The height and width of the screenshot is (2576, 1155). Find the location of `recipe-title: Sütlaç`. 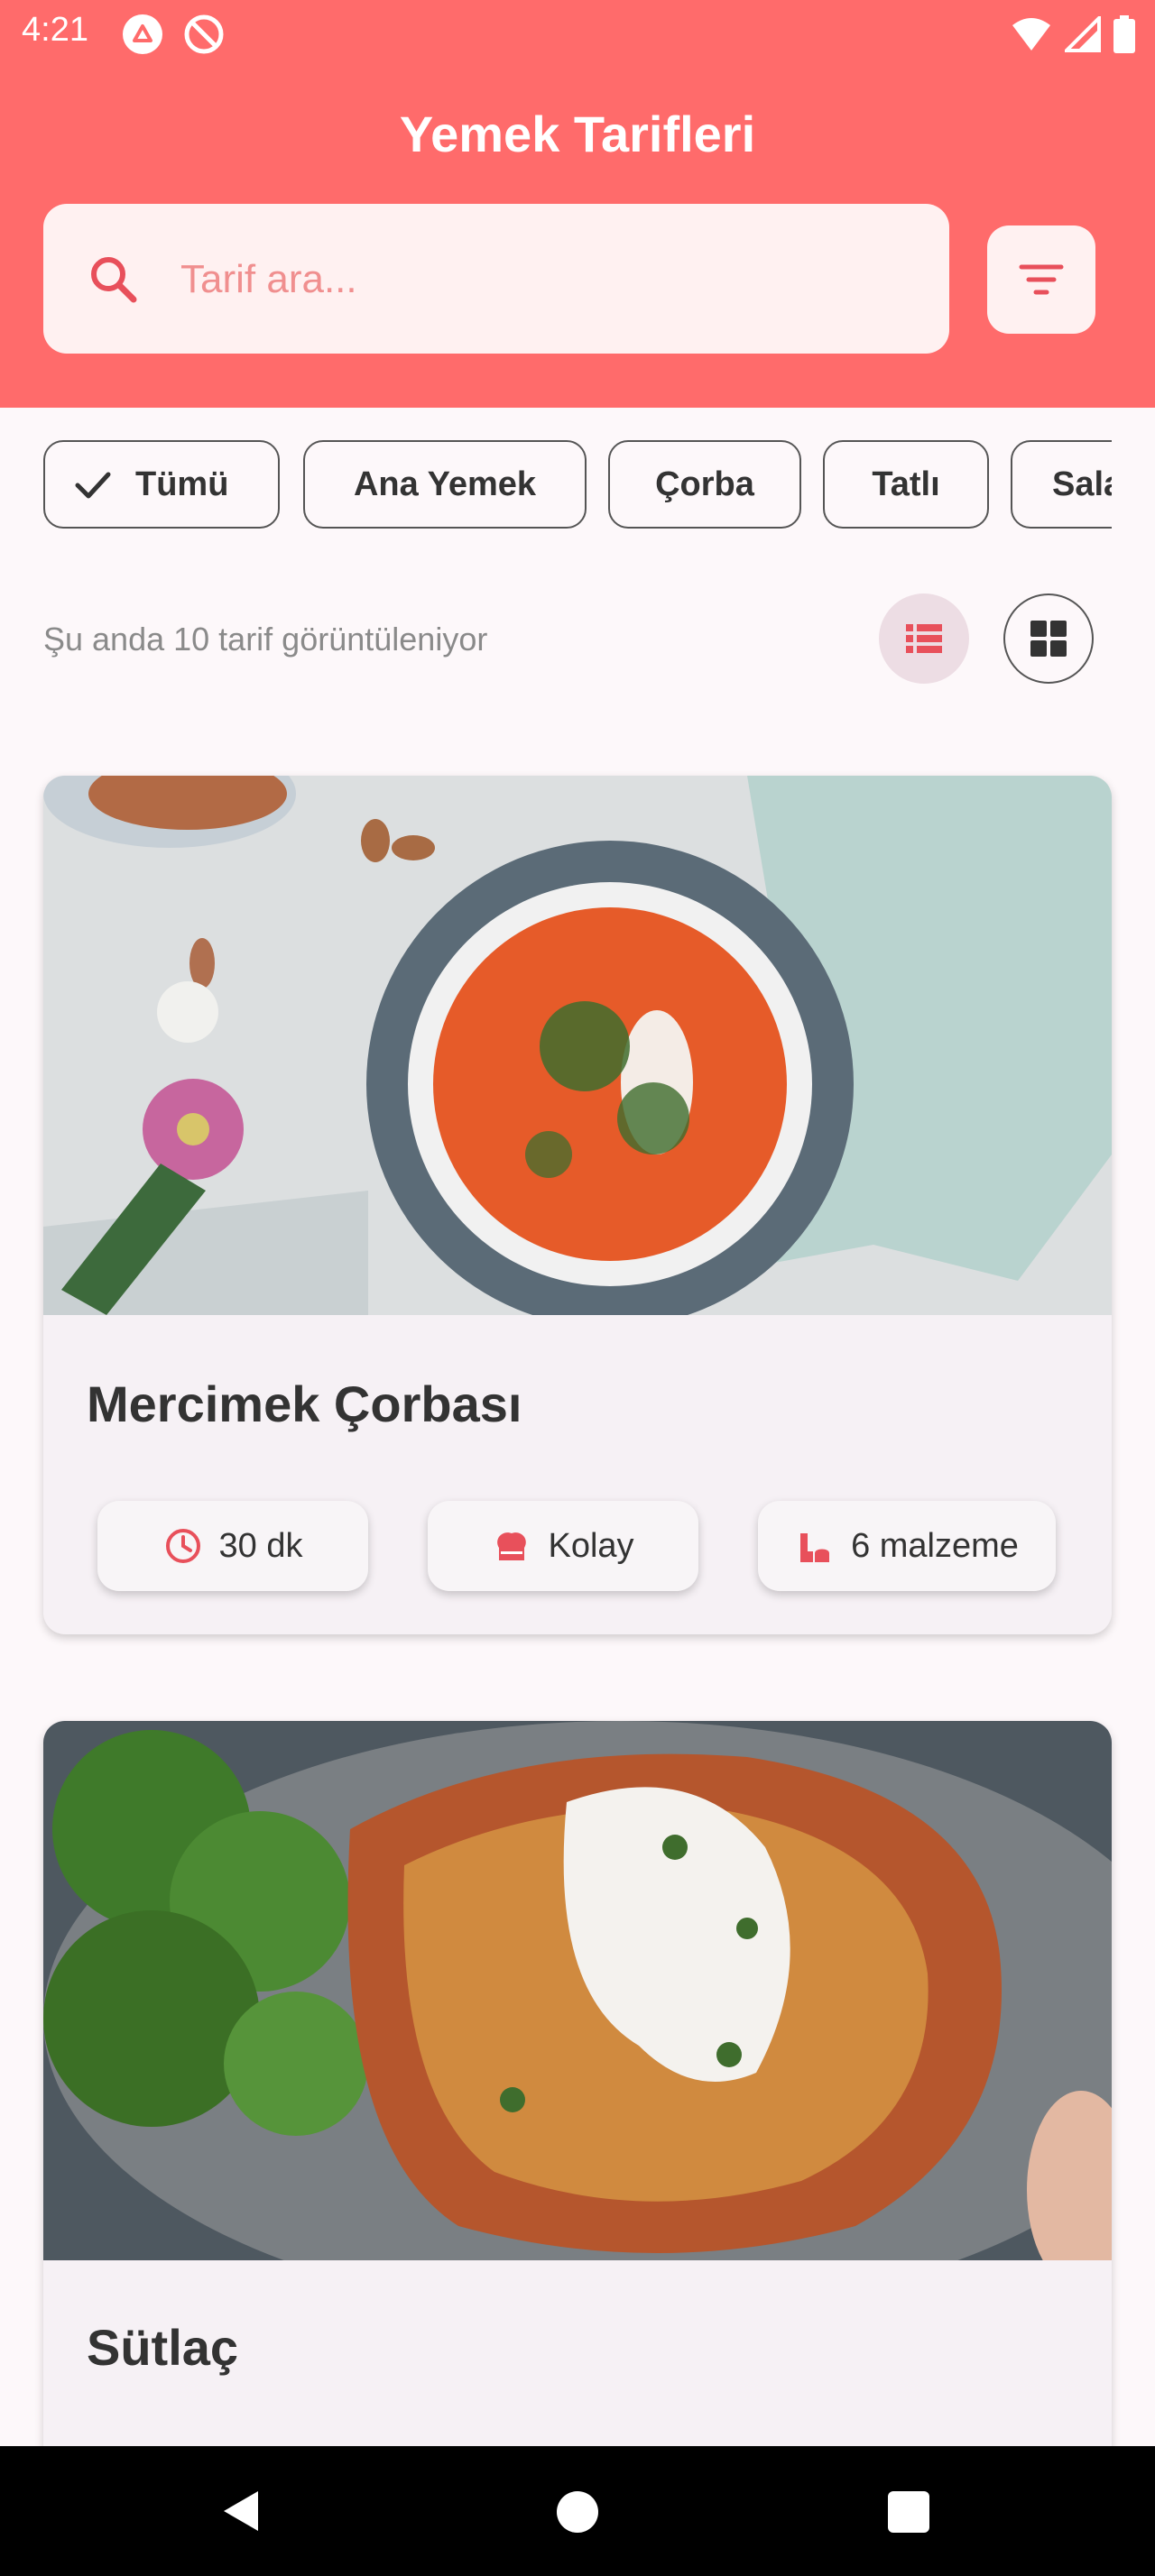

recipe-title: Sütlaç is located at coordinates (163, 2347).